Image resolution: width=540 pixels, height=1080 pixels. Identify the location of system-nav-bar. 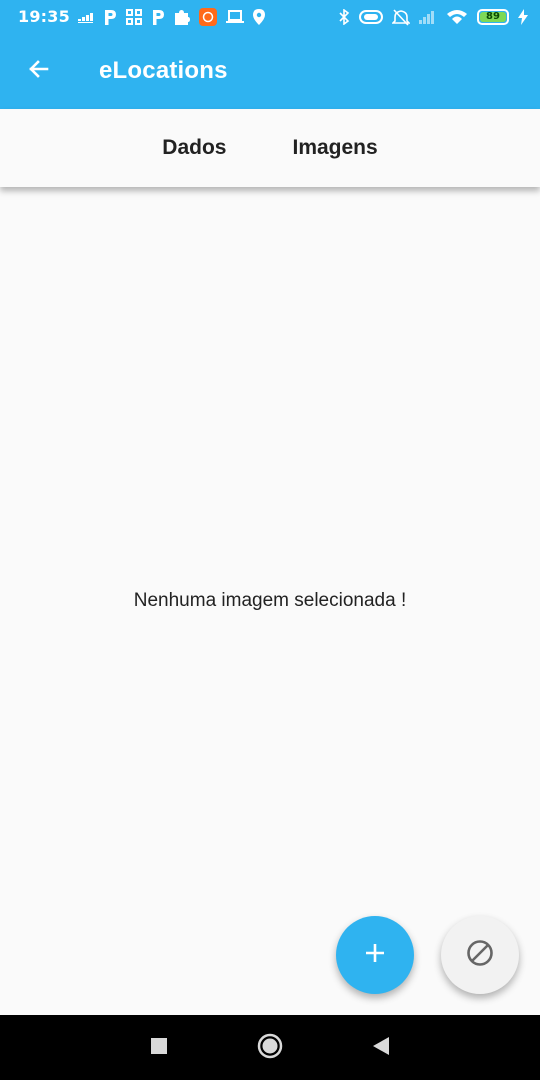
(270, 1047).